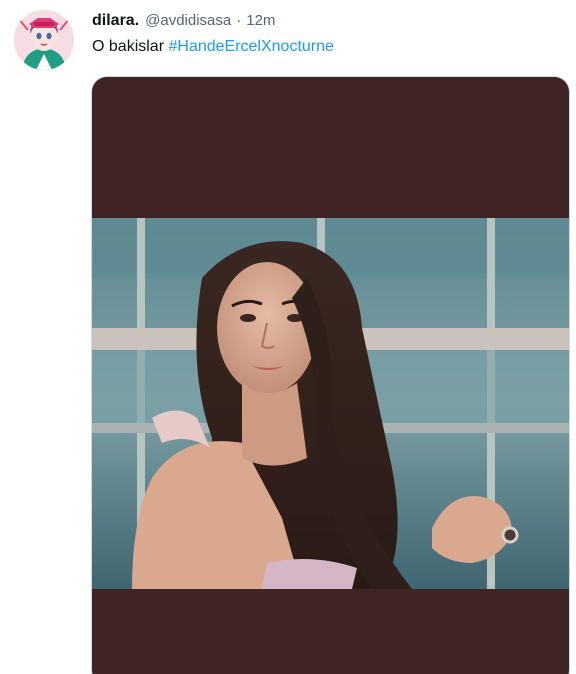 The image size is (576, 674). I want to click on avatar, so click(44, 40).